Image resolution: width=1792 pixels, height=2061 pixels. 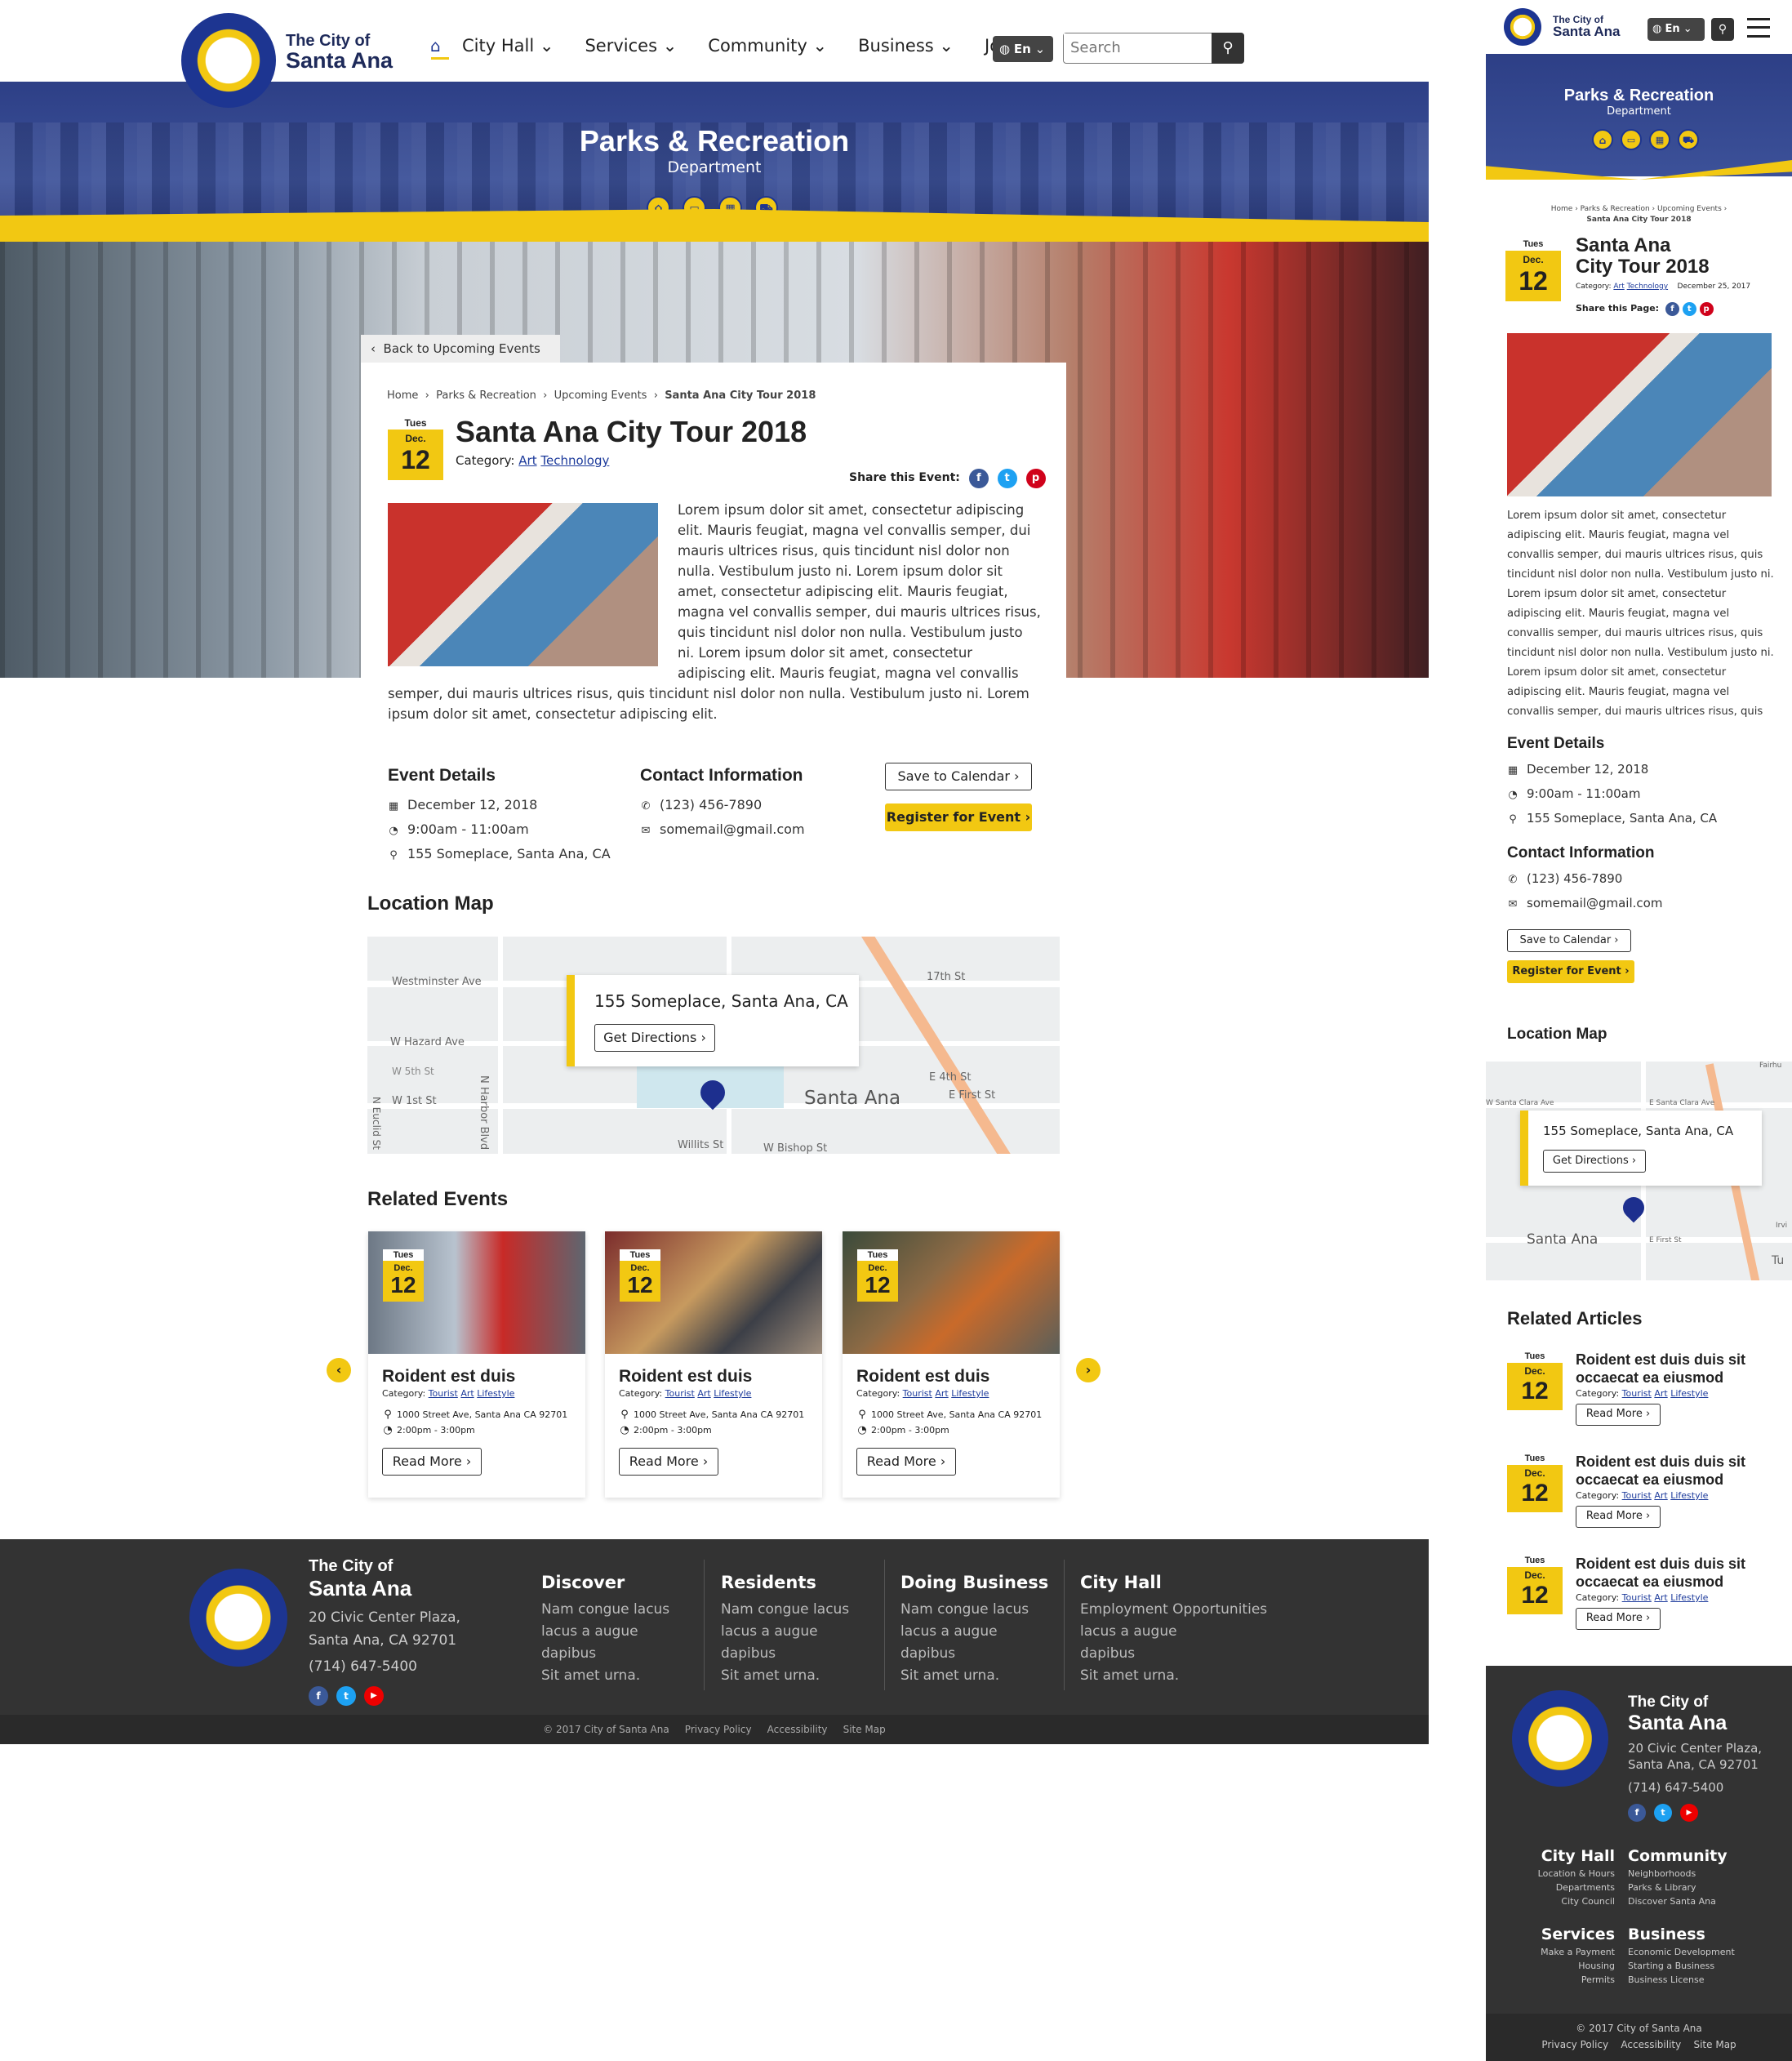 What do you see at coordinates (228, 60) in the screenshot?
I see `city-seal-logo` at bounding box center [228, 60].